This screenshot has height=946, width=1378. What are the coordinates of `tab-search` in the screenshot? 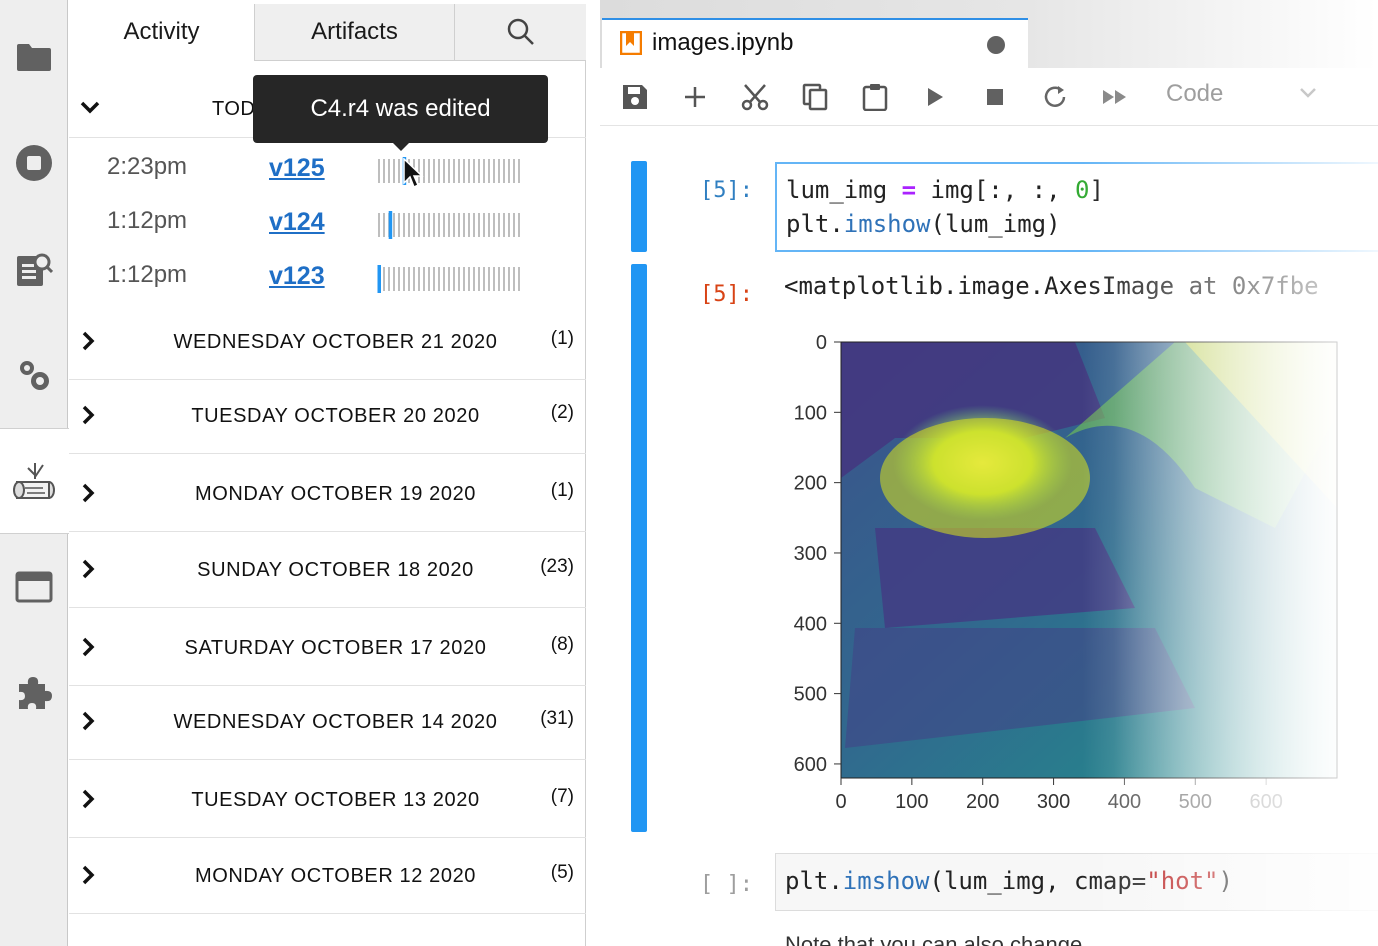 It's located at (520, 32).